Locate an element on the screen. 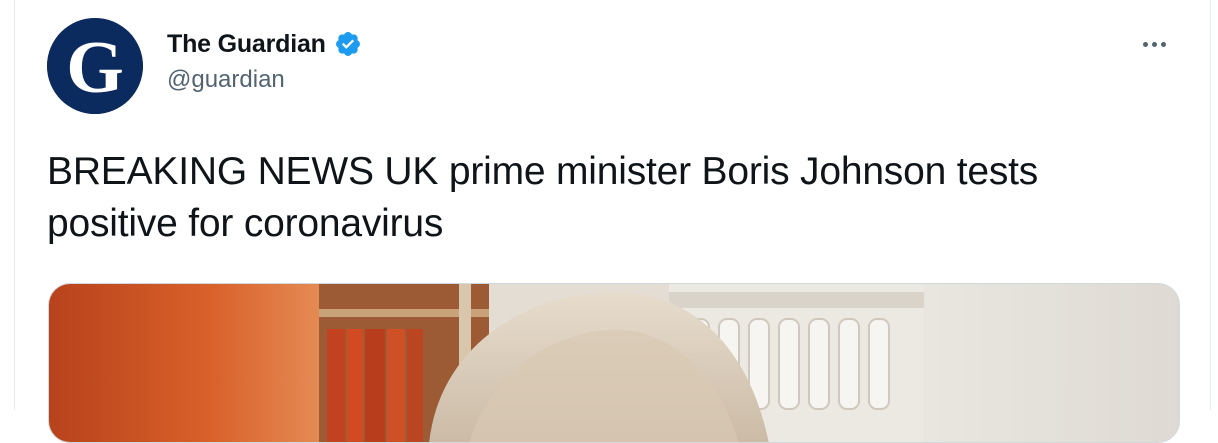 This screenshot has width=1218, height=443. guardian-logo-icon: G is located at coordinates (95, 66).